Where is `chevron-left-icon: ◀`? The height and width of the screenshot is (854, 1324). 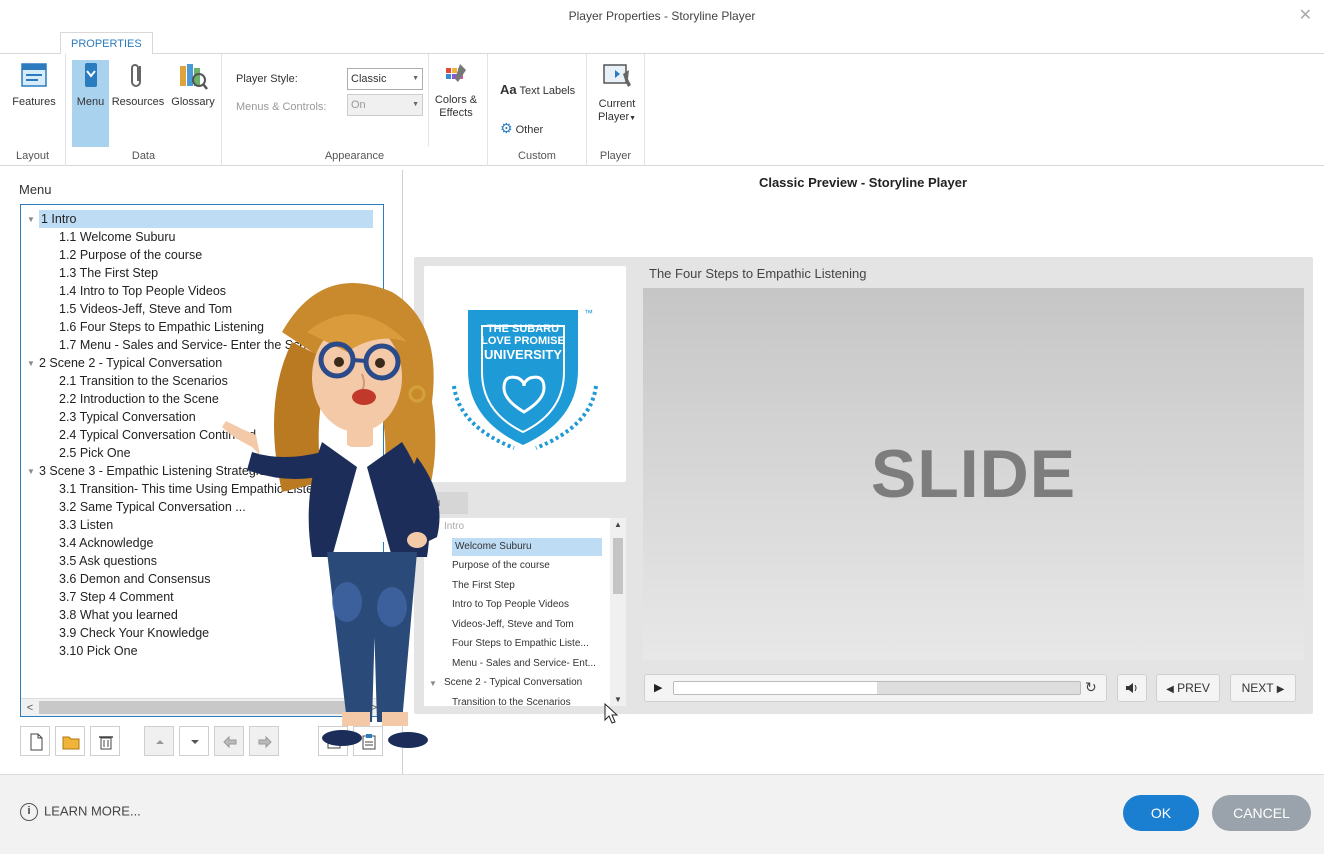
chevron-left-icon: ◀ is located at coordinates (1170, 689).